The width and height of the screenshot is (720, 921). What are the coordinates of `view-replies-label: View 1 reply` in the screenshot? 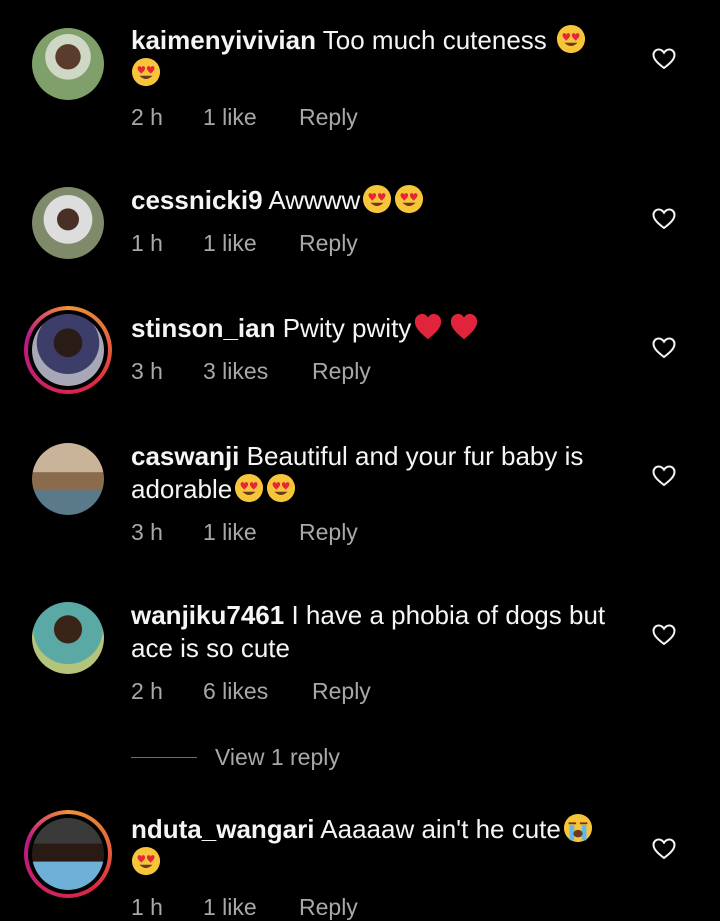 It's located at (277, 757).